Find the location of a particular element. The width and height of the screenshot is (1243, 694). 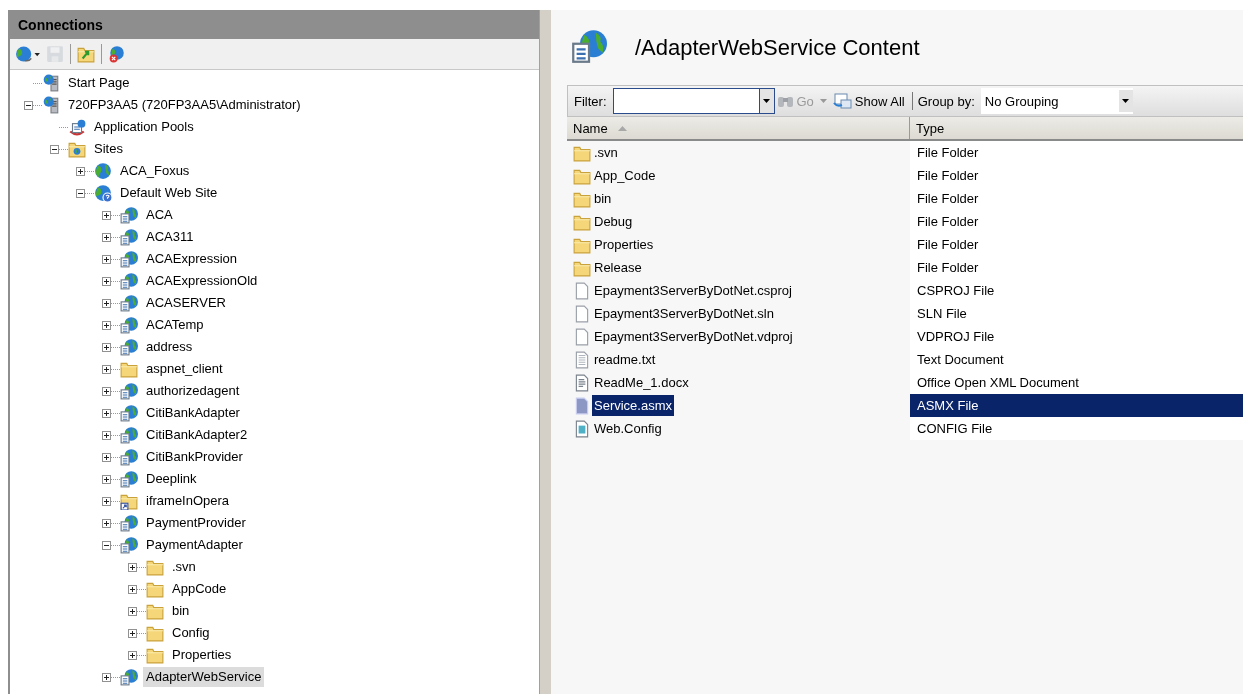

app-pool-icon is located at coordinates (77, 127).